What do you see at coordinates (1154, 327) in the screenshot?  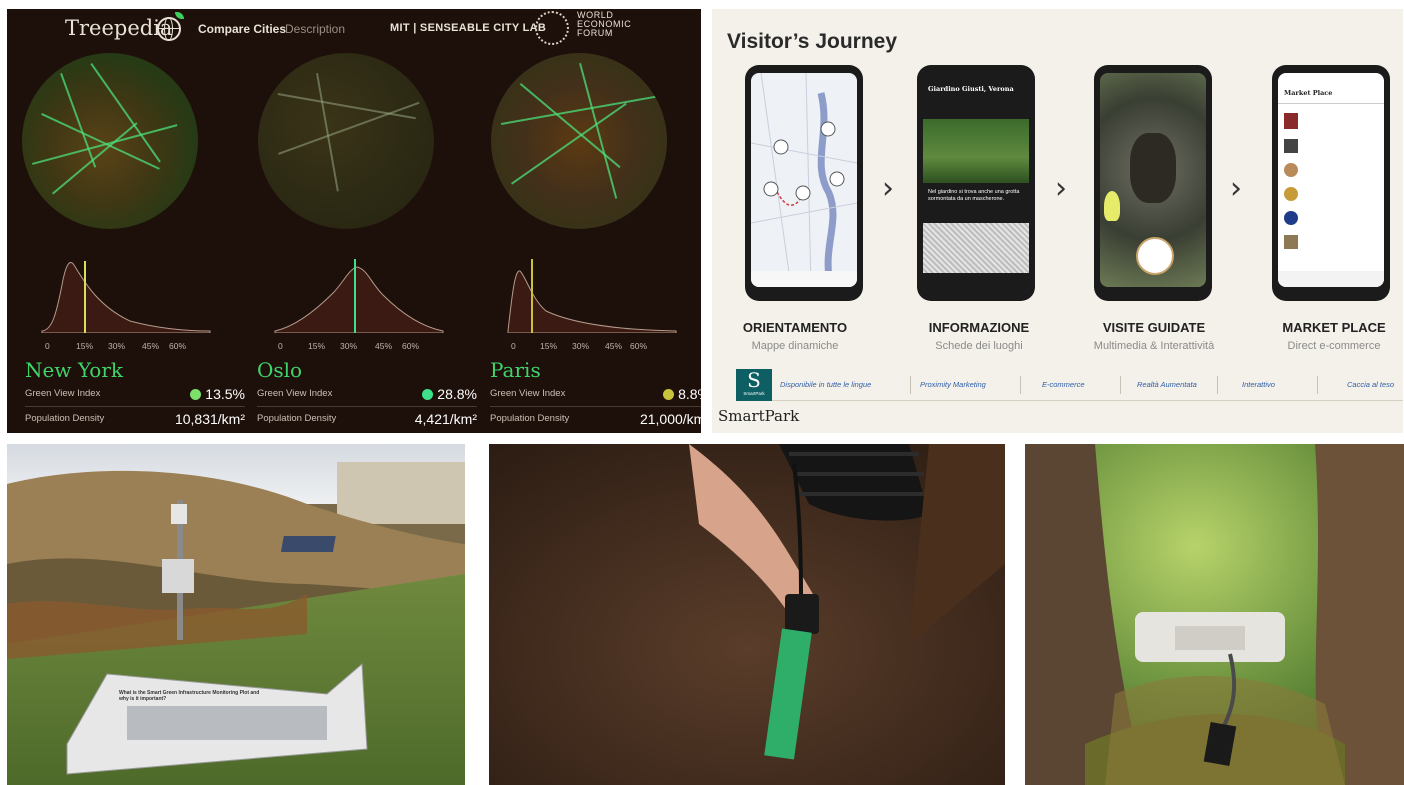 I see `feature-title-visite-guidate: VISITE GUIDATE` at bounding box center [1154, 327].